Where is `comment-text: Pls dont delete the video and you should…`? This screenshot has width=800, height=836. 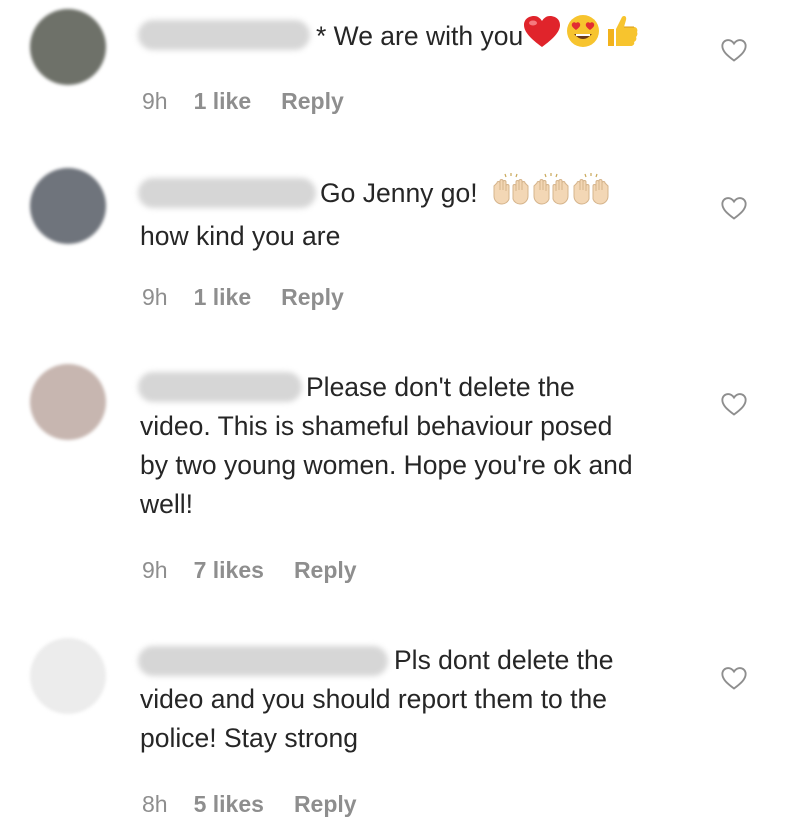 comment-text: Pls dont delete the video and you should… is located at coordinates (377, 699).